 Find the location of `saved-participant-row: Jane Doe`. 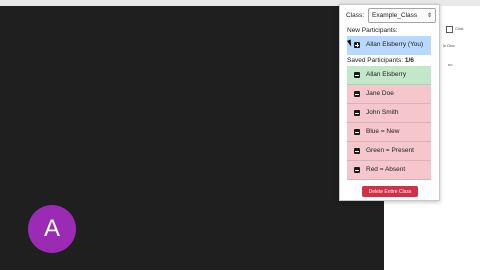

saved-participant-row: Jane Doe is located at coordinates (389, 94).